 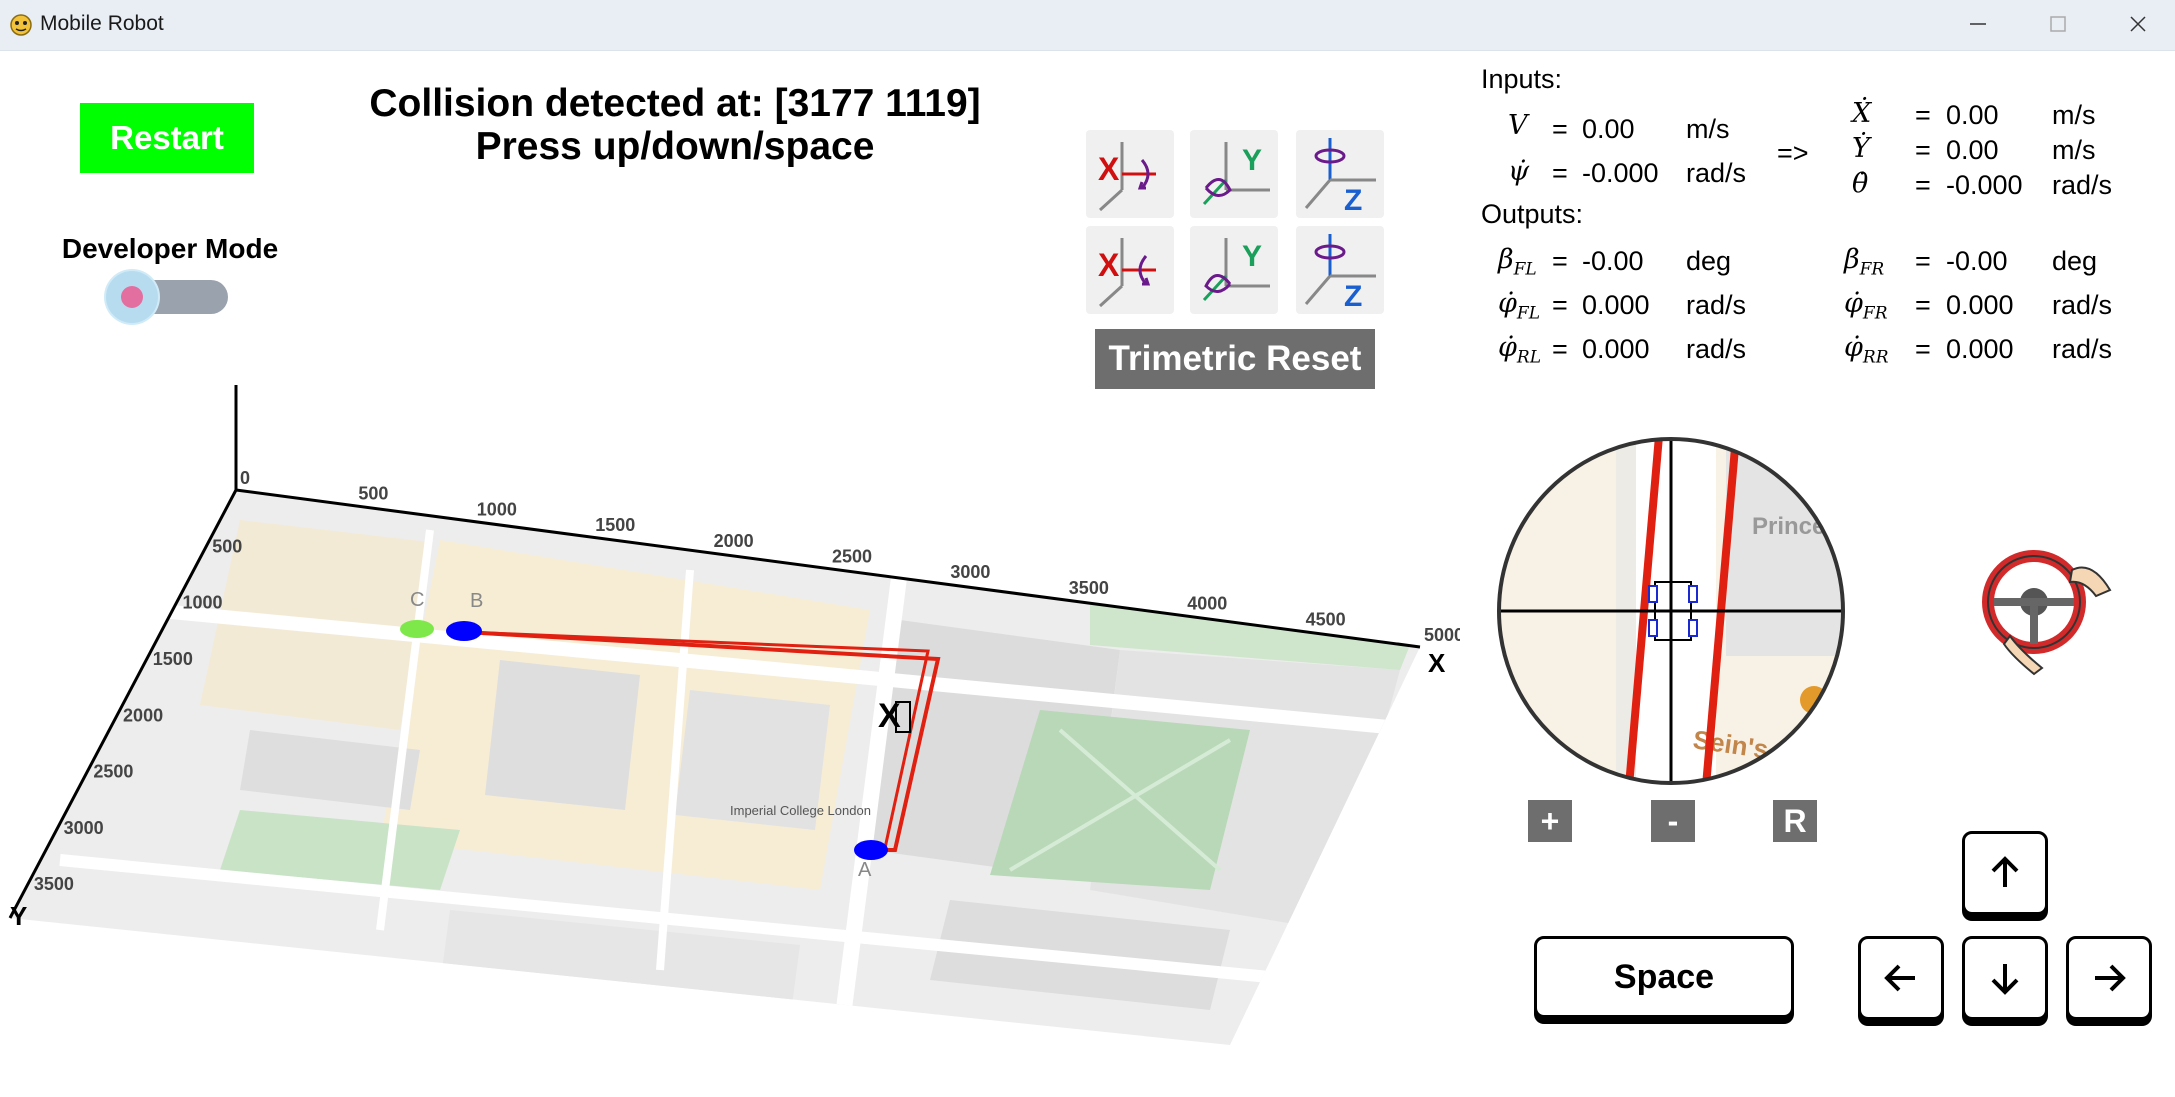 I want to click on derived-xdot-eq: =, so click(x=1923, y=115).